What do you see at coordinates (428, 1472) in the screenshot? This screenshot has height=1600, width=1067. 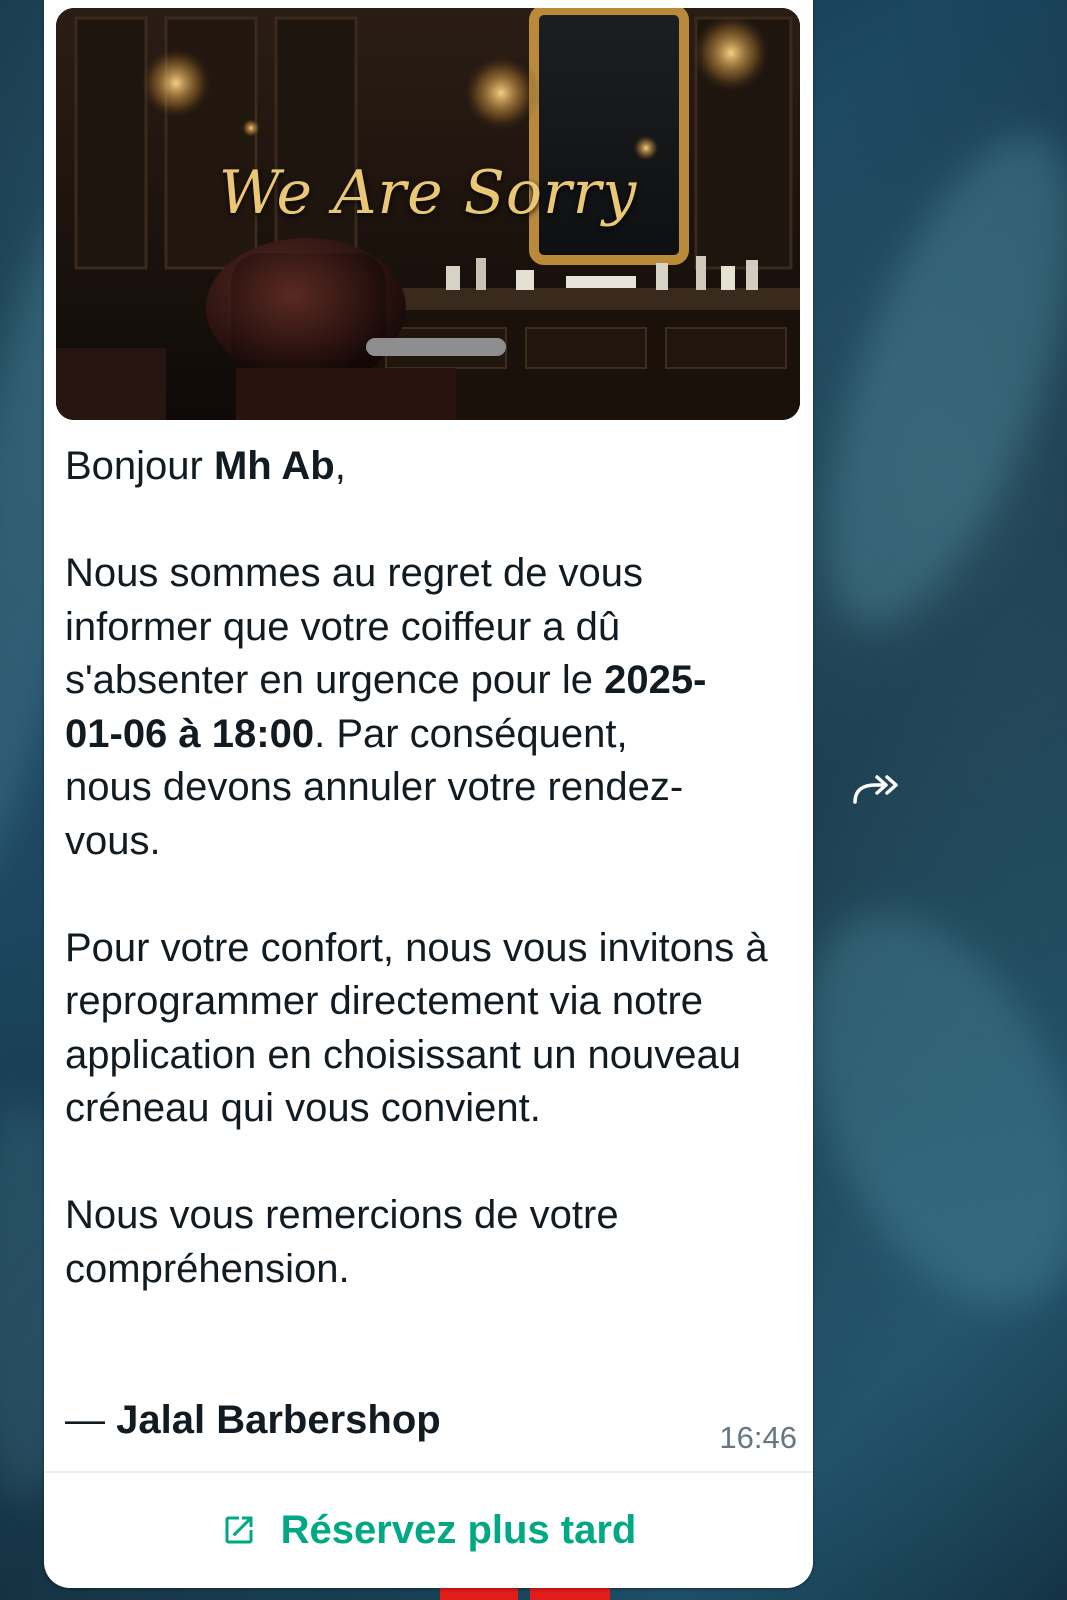 I see `cta-divider` at bounding box center [428, 1472].